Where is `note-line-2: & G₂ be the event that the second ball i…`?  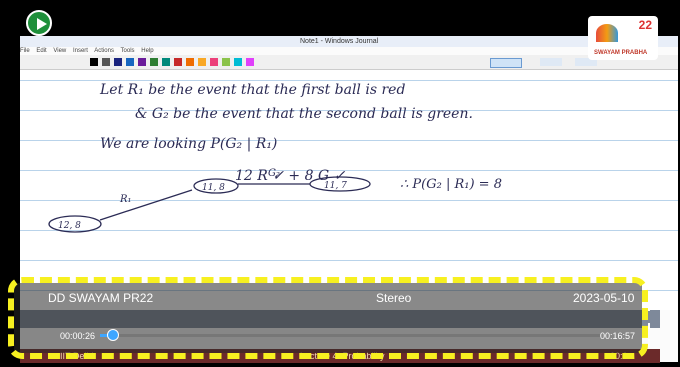 note-line-2: & G₂ be the event that the second ball i… is located at coordinates (304, 114).